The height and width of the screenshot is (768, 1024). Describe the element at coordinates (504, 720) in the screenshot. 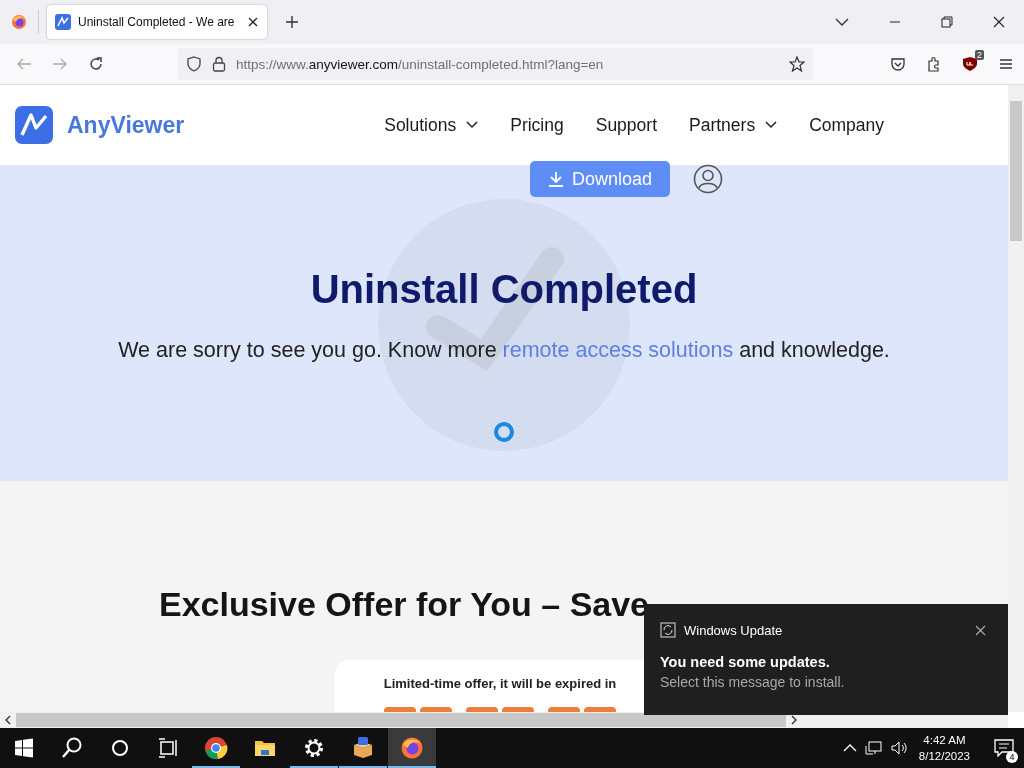

I see `horizontal-scrollbar` at that location.